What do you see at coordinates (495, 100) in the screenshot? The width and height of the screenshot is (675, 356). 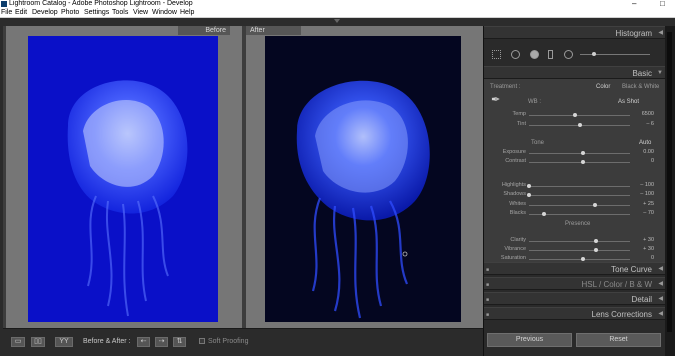 I see `eyedropper-icon: ✒` at bounding box center [495, 100].